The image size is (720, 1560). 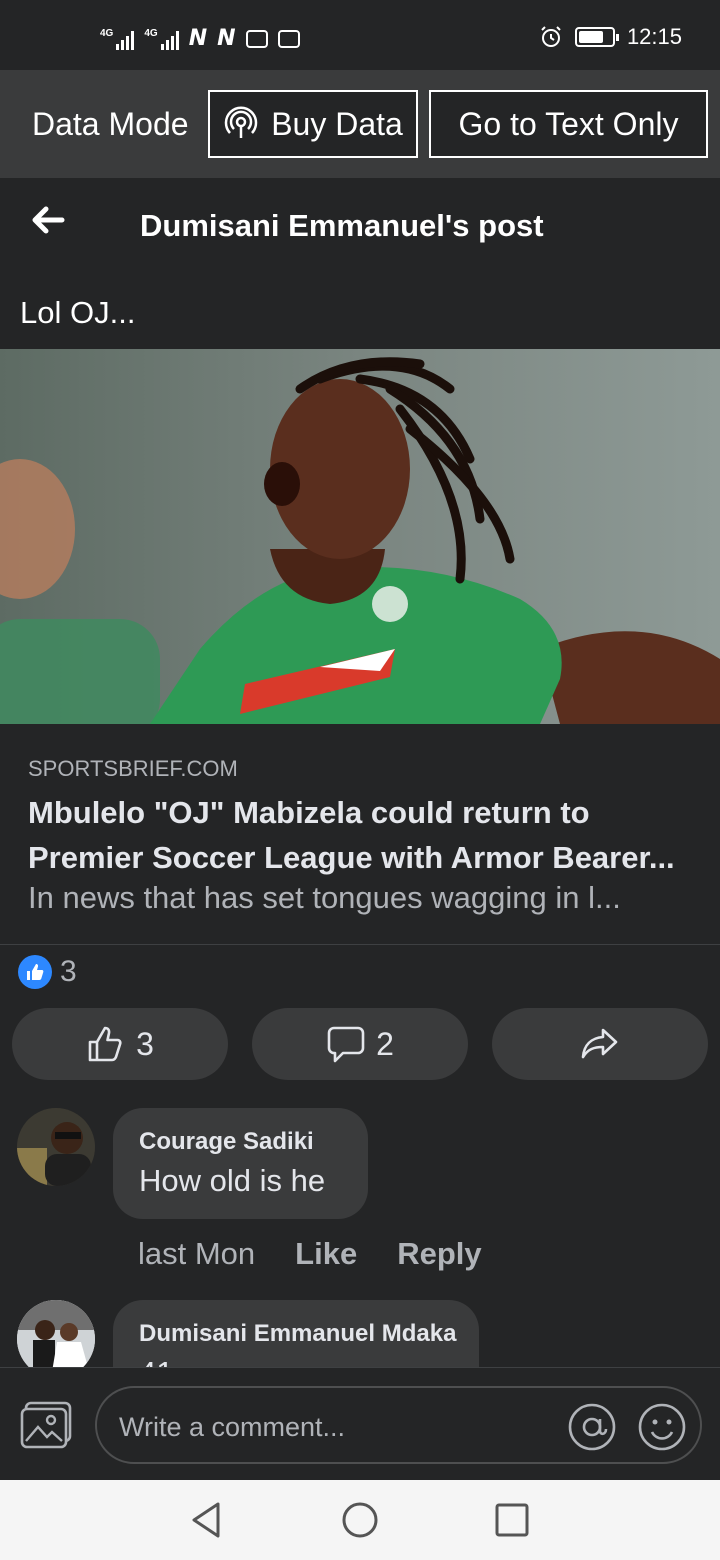 What do you see at coordinates (206, 1520) in the screenshot?
I see `nav-back-icon` at bounding box center [206, 1520].